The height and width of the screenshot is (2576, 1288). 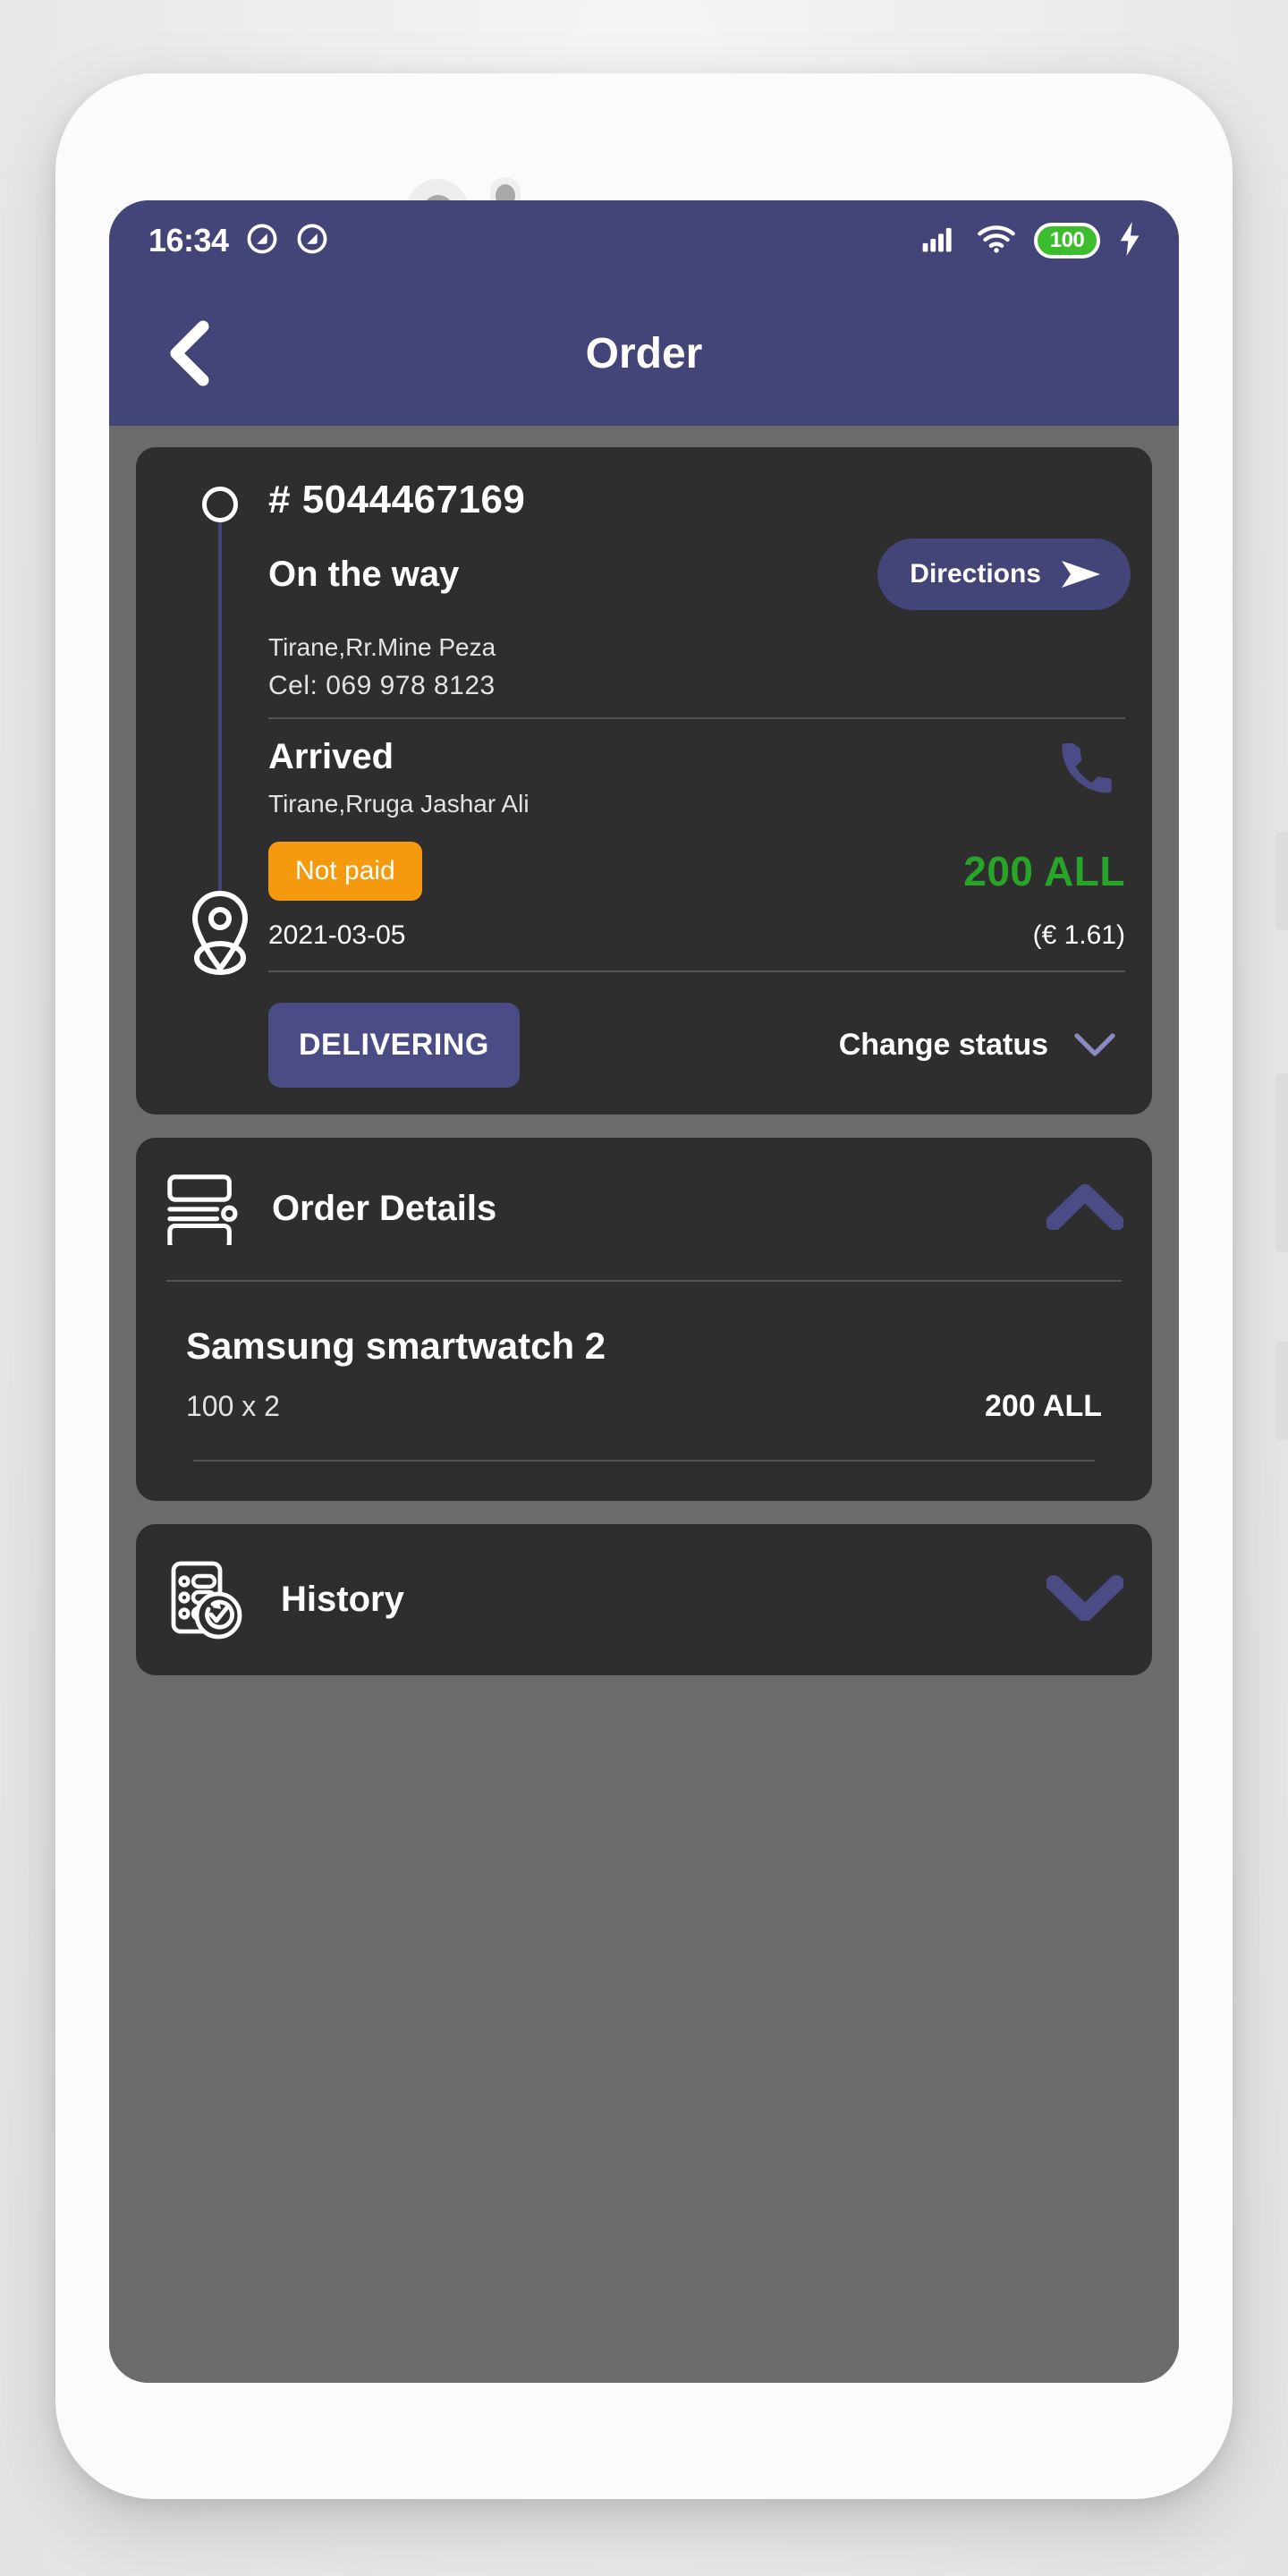 I want to click on order-status-current: On the way, so click(x=364, y=574).